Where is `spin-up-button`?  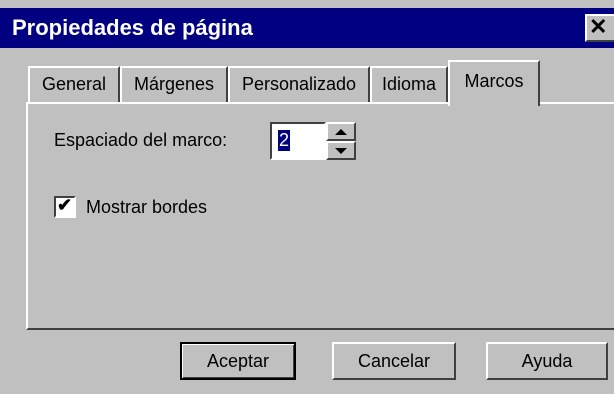
spin-up-button is located at coordinates (341, 131).